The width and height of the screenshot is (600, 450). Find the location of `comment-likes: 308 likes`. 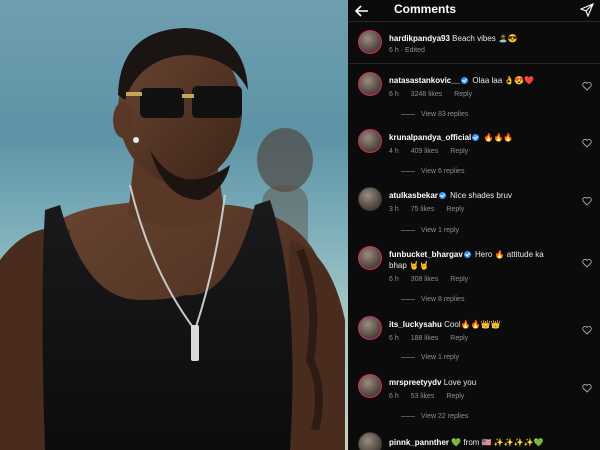

comment-likes: 308 likes is located at coordinates (425, 279).